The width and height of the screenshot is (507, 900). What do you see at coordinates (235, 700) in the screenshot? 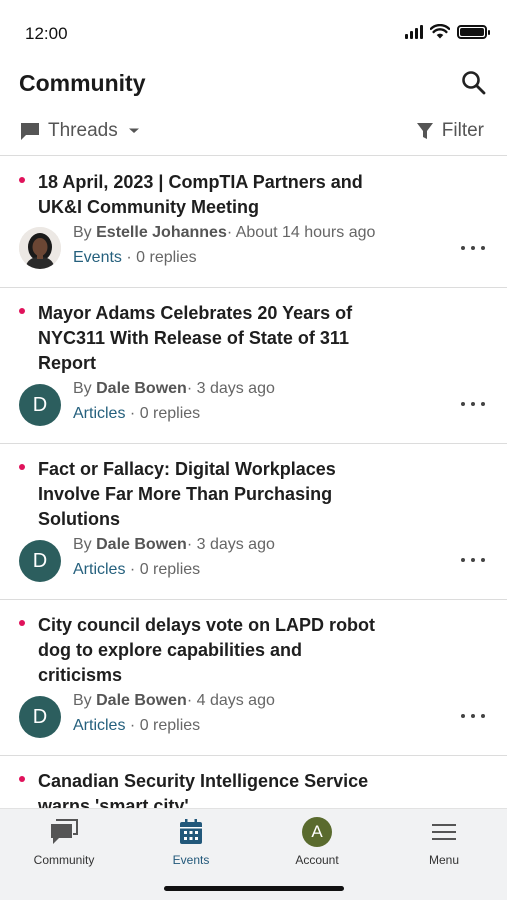
I see `post-time: 4 days ago` at bounding box center [235, 700].